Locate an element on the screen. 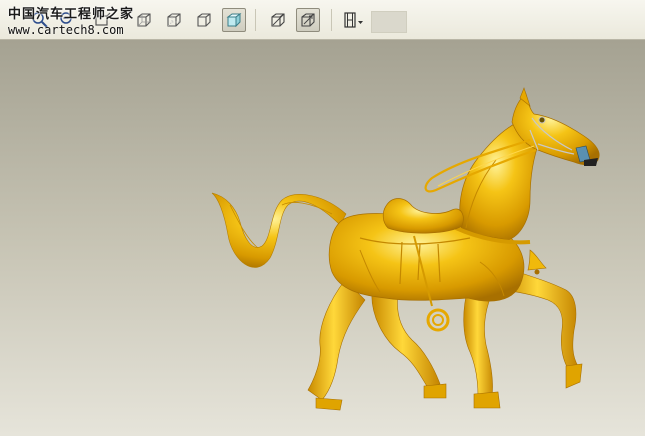 The width and height of the screenshot is (645, 436). horse-front-leg-back is located at coordinates (479, 342).